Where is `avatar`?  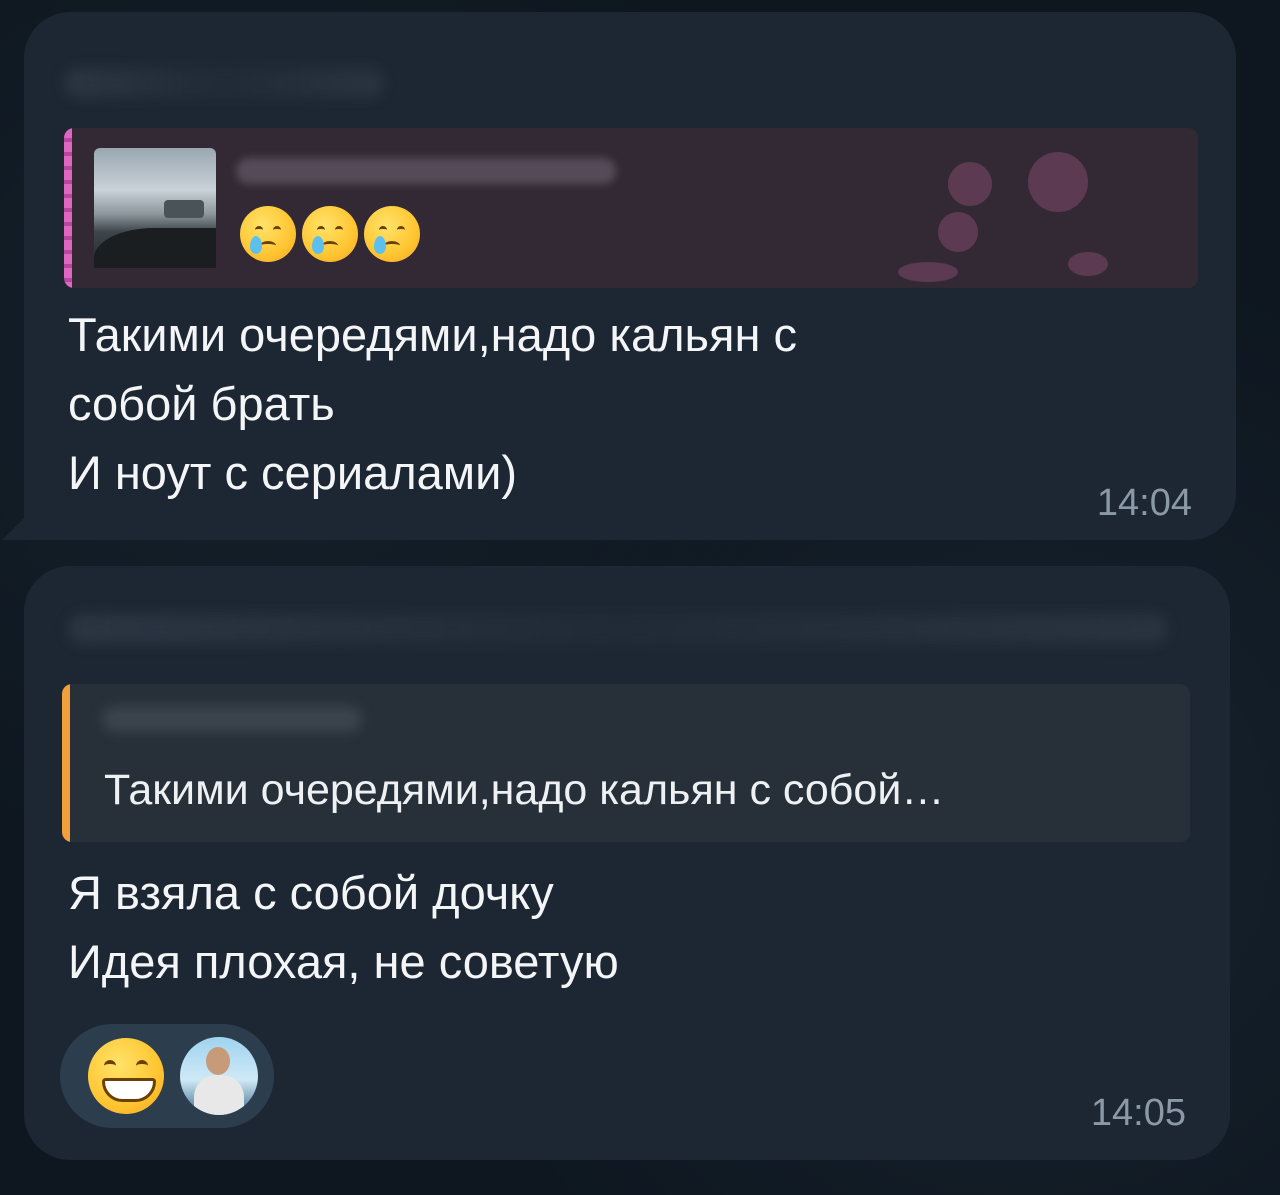
avatar is located at coordinates (219, 1076).